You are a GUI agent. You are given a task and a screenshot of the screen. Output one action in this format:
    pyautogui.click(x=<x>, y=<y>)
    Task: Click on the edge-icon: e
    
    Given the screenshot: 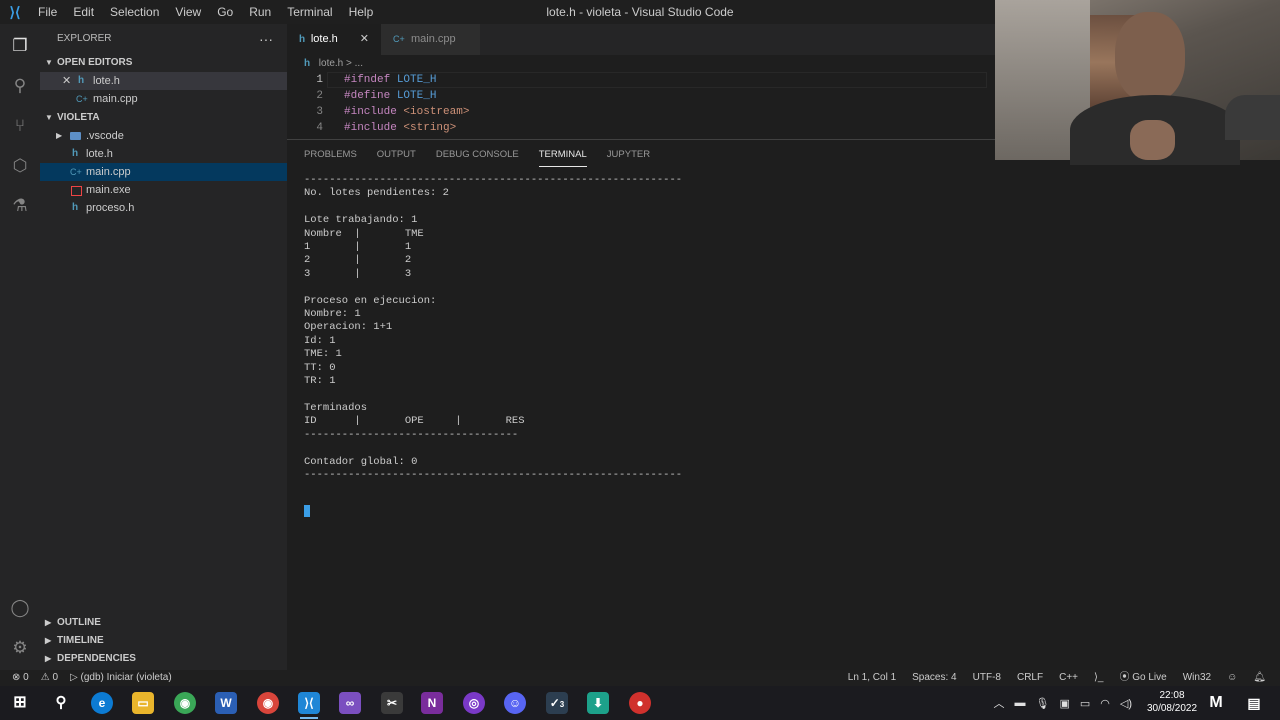 What is the action you would take?
    pyautogui.click(x=102, y=703)
    